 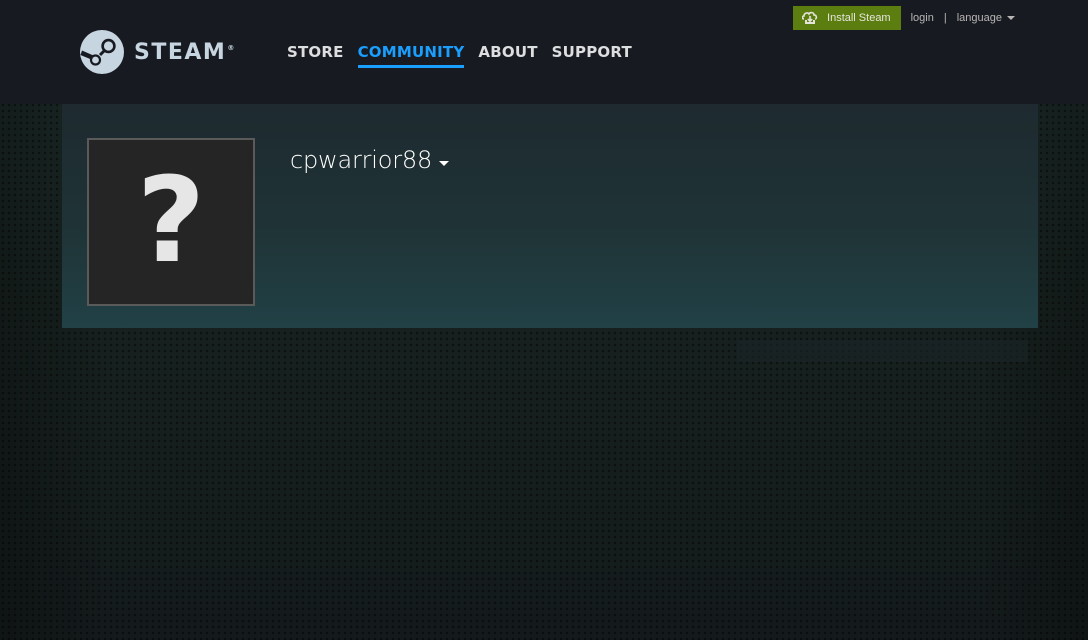 I want to click on nav-about: ABOUT, so click(x=507, y=55).